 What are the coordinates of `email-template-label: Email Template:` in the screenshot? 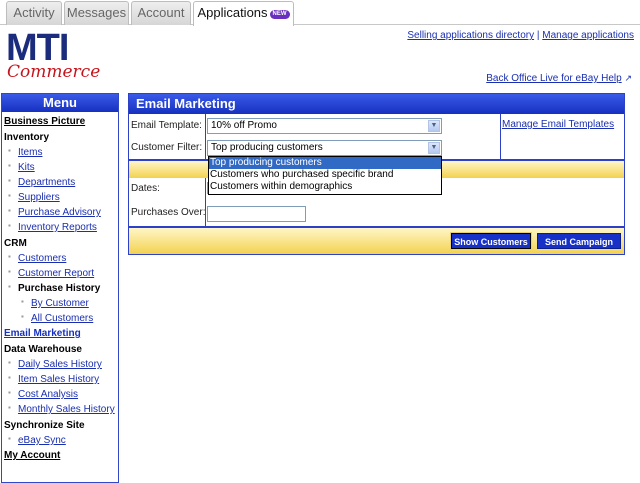 It's located at (166, 125).